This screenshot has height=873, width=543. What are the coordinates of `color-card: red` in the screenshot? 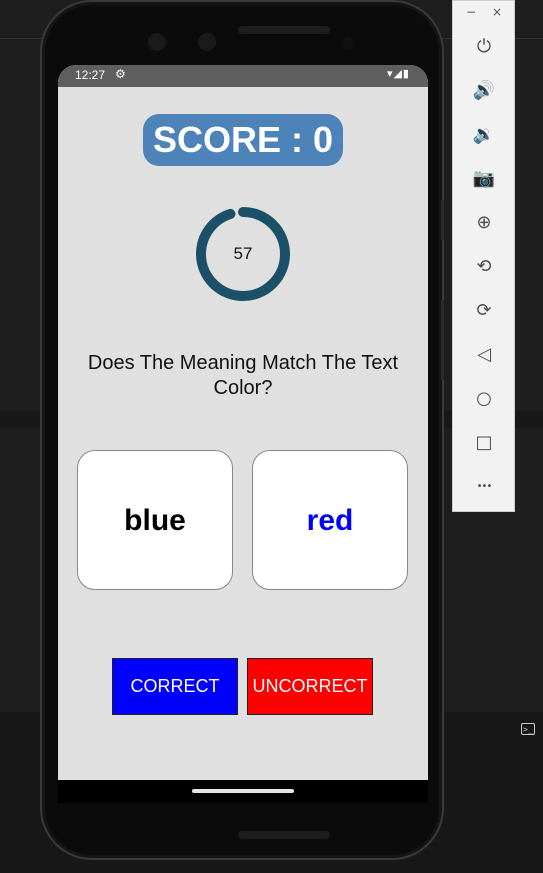 It's located at (330, 520).